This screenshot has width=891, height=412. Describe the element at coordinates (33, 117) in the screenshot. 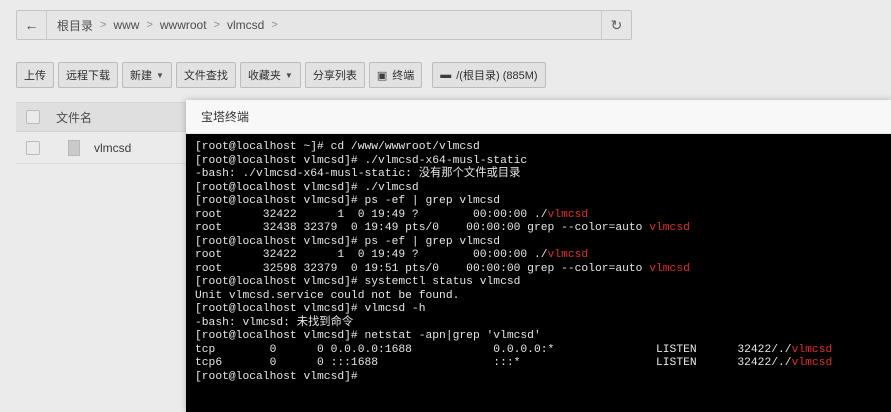

I see `select-all-checkbox` at that location.